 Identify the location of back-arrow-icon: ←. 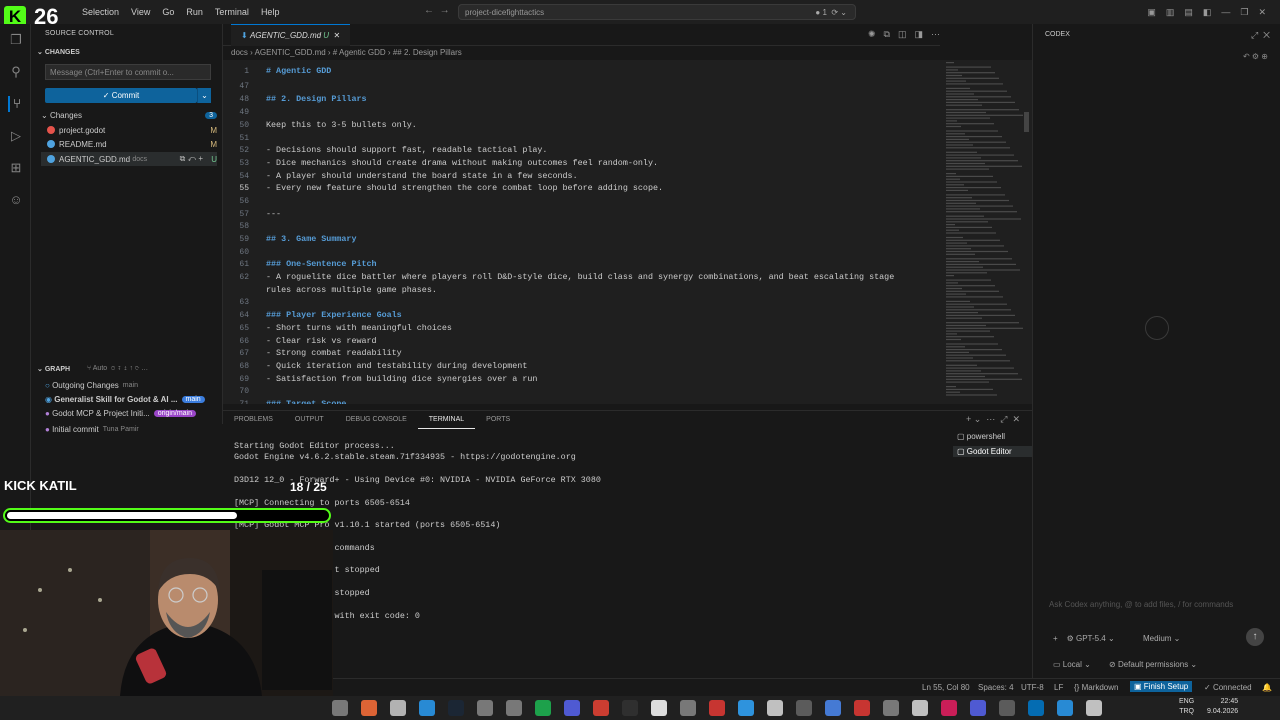
(429, 10).